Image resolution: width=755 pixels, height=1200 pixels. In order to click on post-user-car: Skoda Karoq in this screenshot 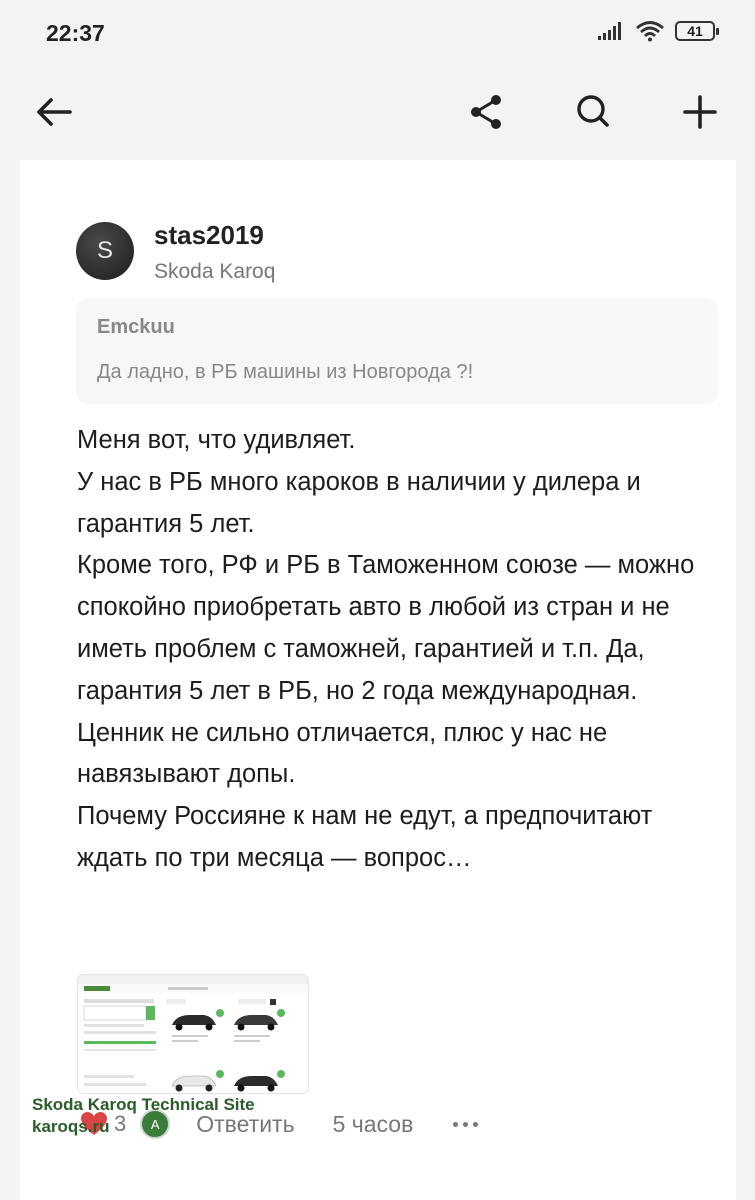, I will do `click(215, 271)`.